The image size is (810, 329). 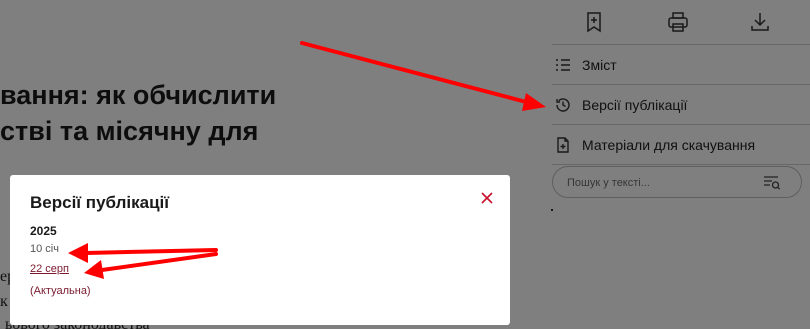 What do you see at coordinates (49, 269) in the screenshot?
I see `version-link-current: 22 серп` at bounding box center [49, 269].